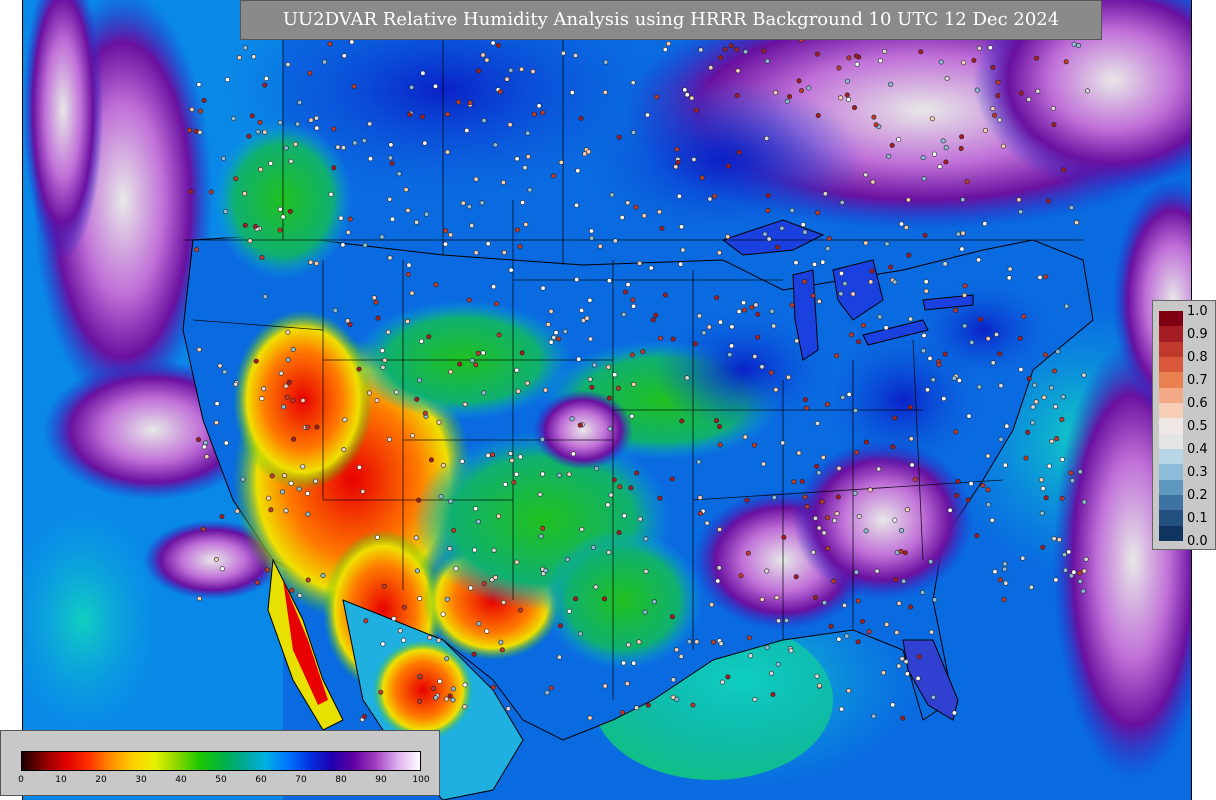  Describe the element at coordinates (1197, 357) in the screenshot. I see `weight-colorbar-label: 0.8` at that location.